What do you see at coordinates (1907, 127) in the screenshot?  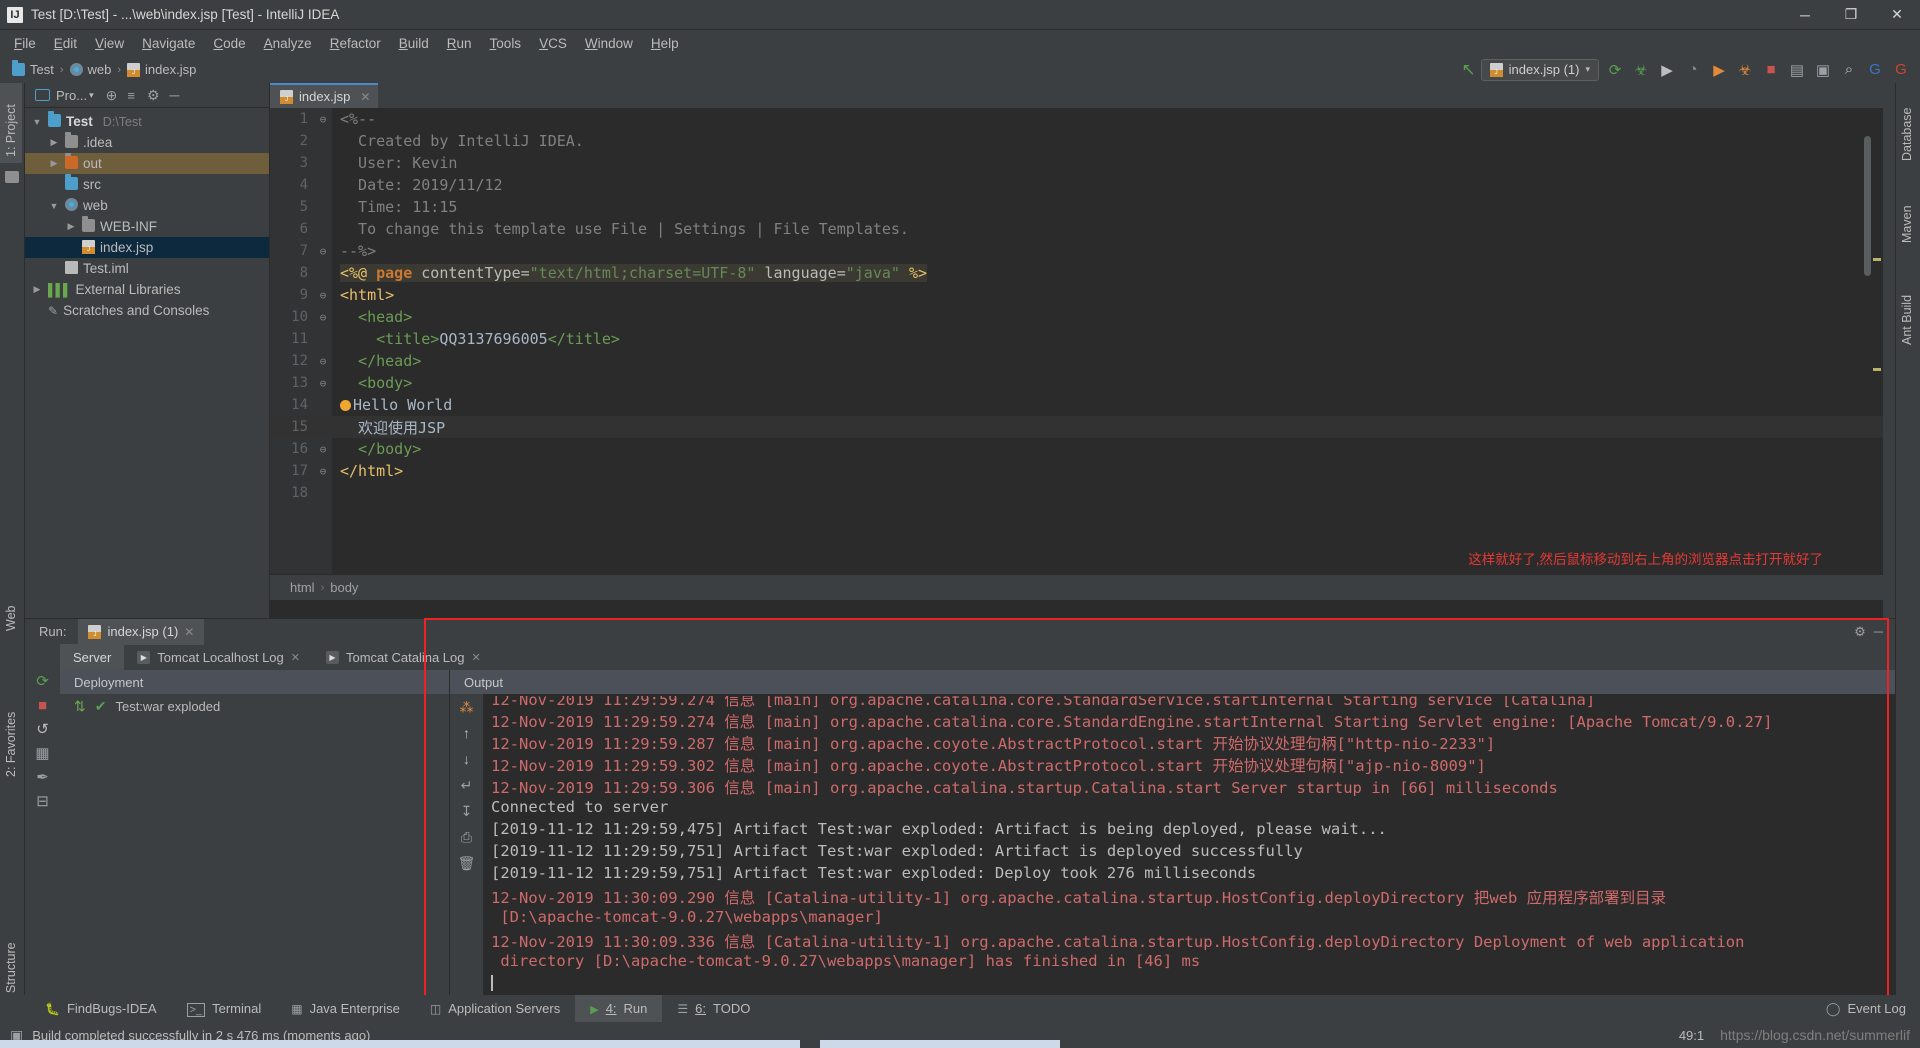 I see `tool-window-database: Database` at bounding box center [1907, 127].